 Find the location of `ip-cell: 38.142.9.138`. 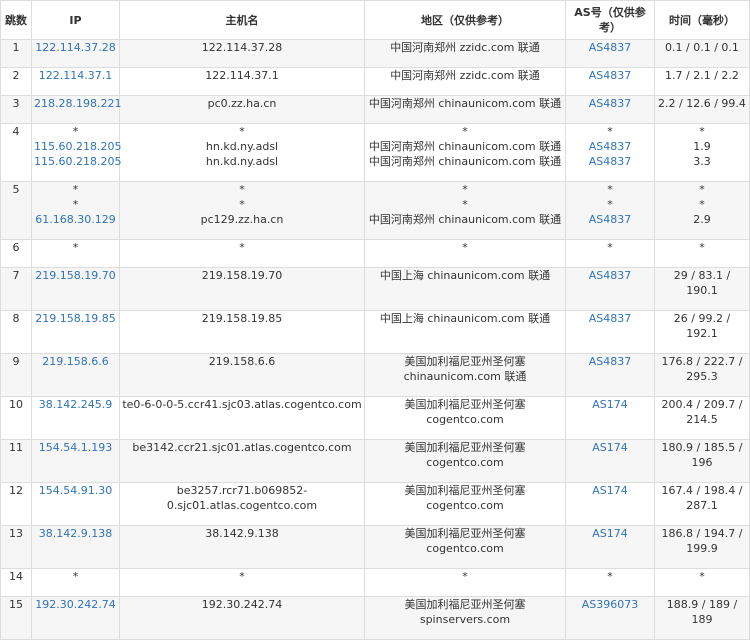

ip-cell: 38.142.9.138 is located at coordinates (75, 547).